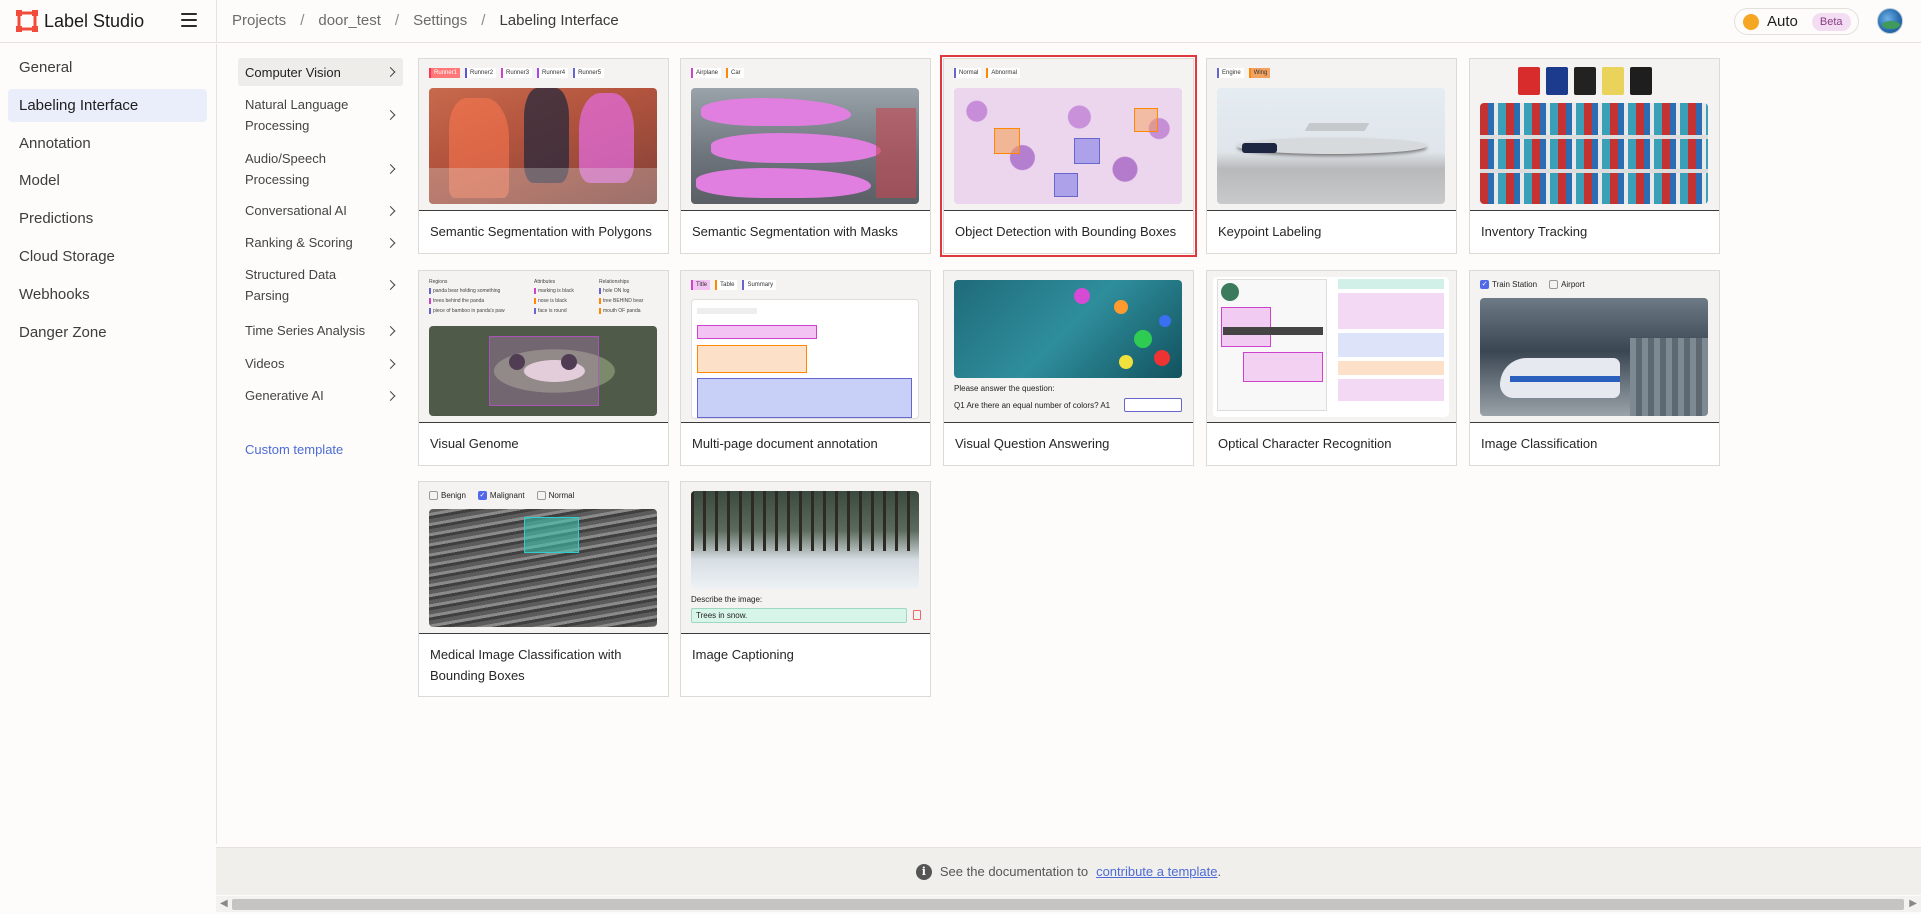 The height and width of the screenshot is (914, 1921). Describe the element at coordinates (1068, 146) in the screenshot. I see `blood-cells-image` at that location.